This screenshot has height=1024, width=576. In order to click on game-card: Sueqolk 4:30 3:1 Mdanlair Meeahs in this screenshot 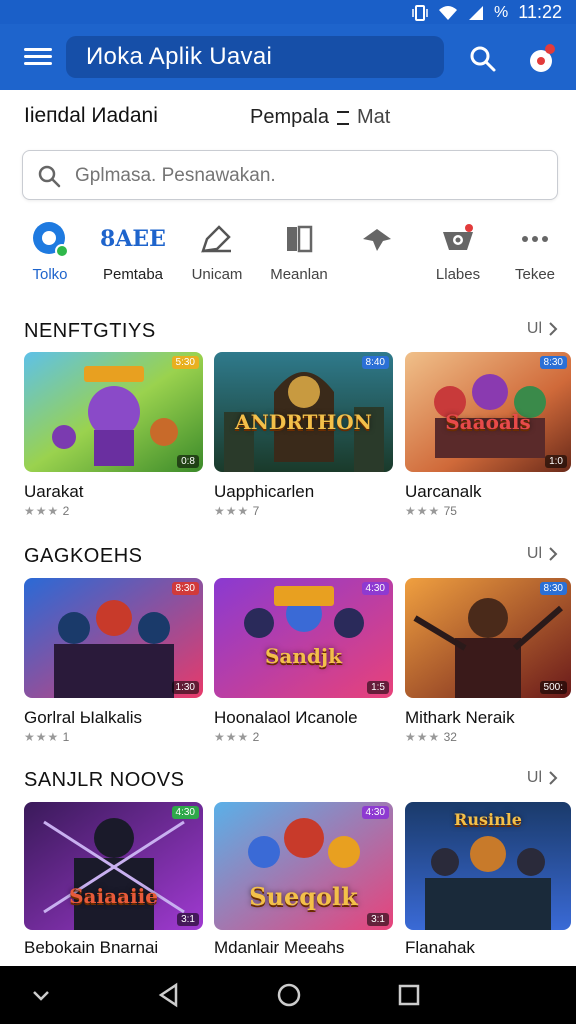, I will do `click(303, 880)`.